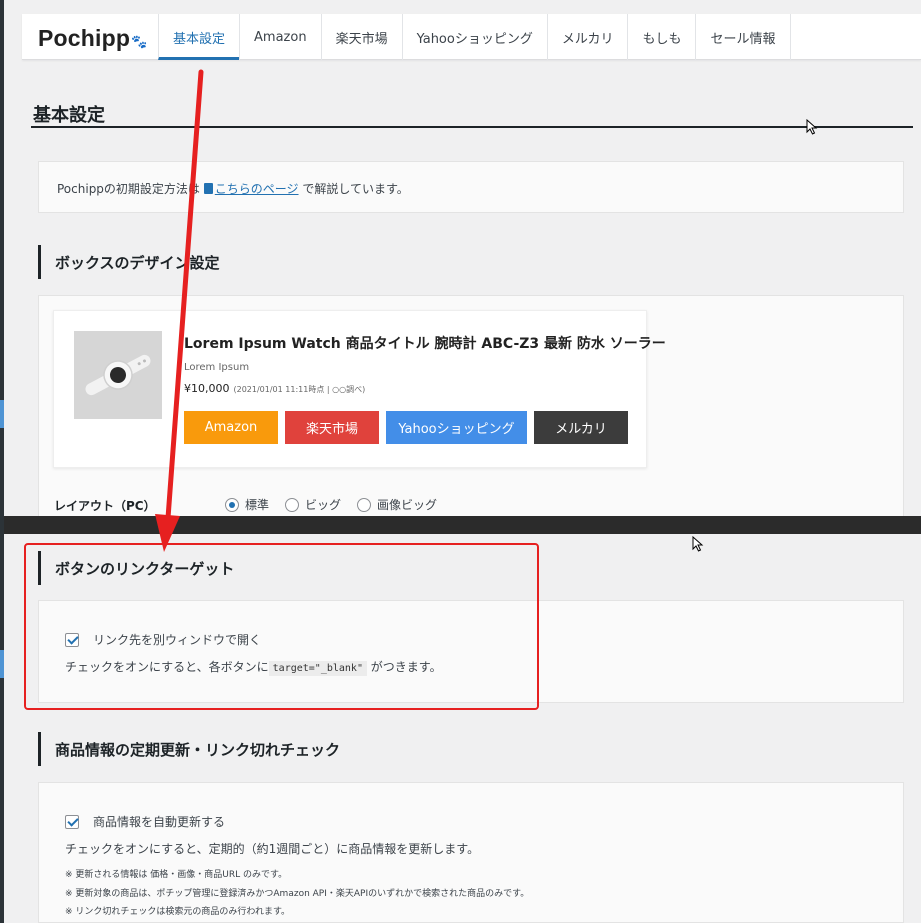 The height and width of the screenshot is (923, 921). Describe the element at coordinates (462, 525) in the screenshot. I see `screenshot-seam` at that location.